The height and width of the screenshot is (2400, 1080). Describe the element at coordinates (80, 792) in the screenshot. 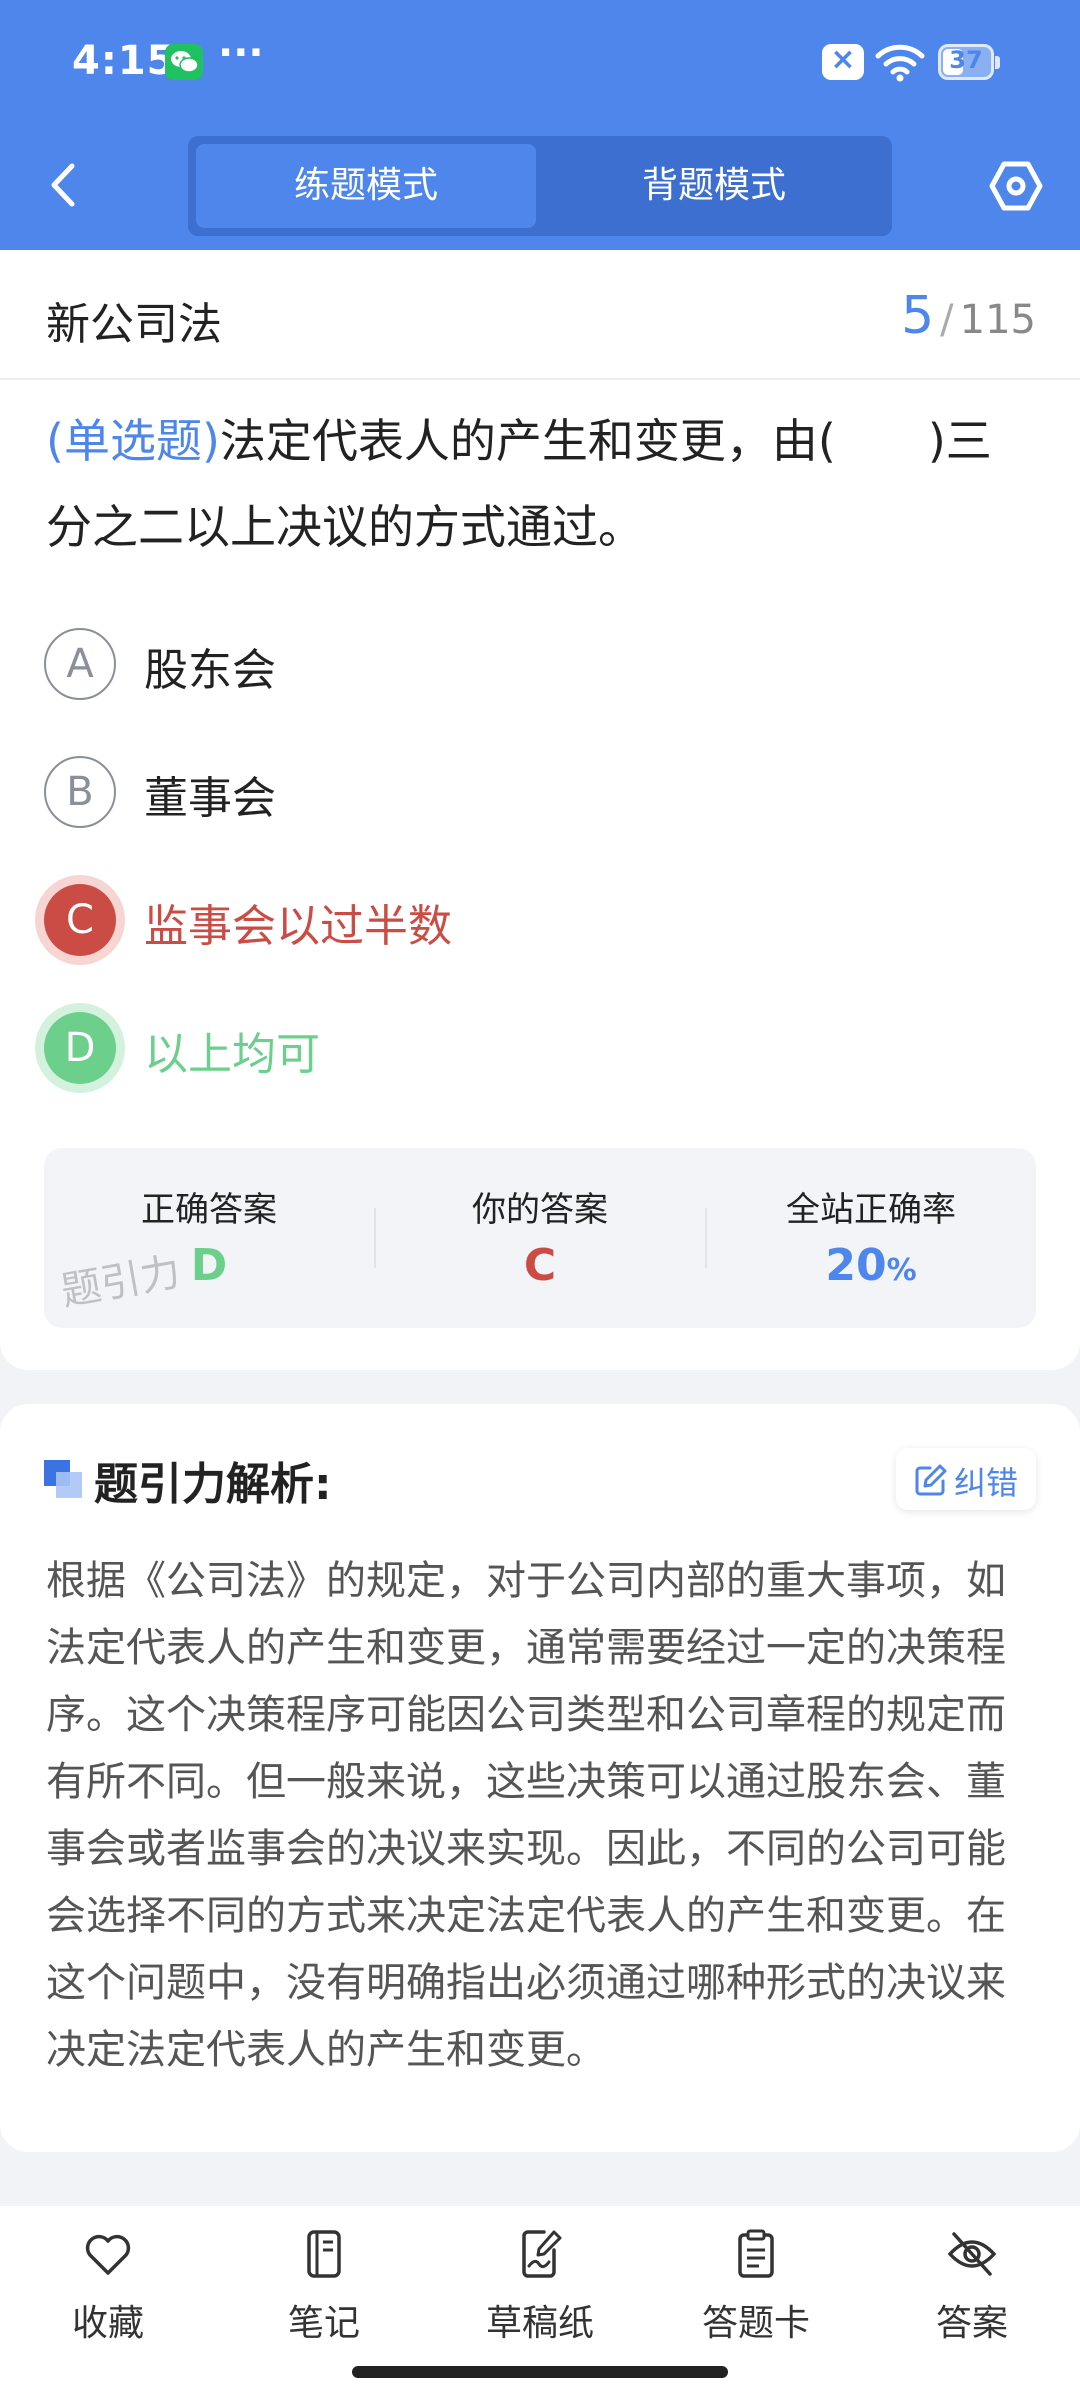

I see `option-letter: B` at that location.